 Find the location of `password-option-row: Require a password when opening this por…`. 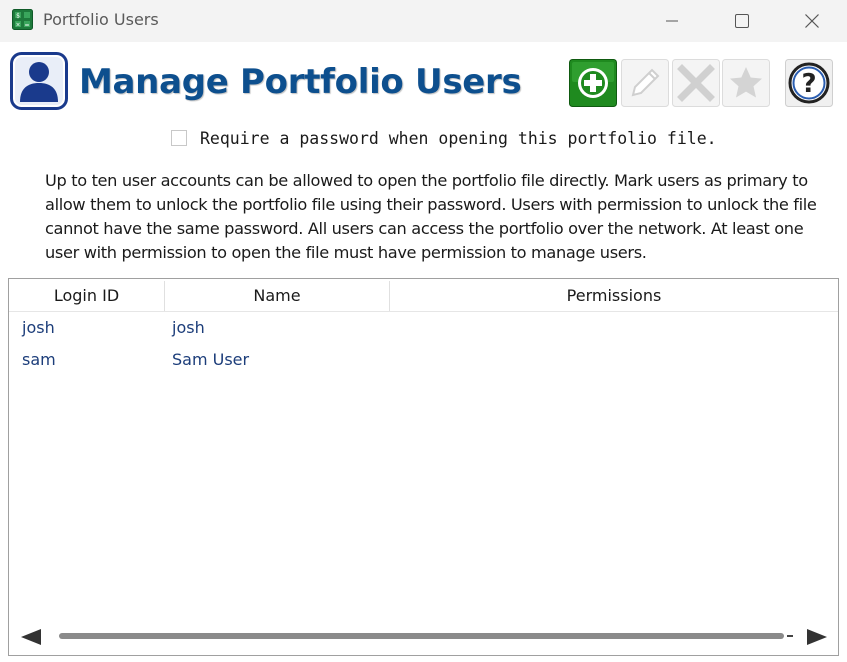

password-option-row: Require a password when opening this por… is located at coordinates (444, 138).